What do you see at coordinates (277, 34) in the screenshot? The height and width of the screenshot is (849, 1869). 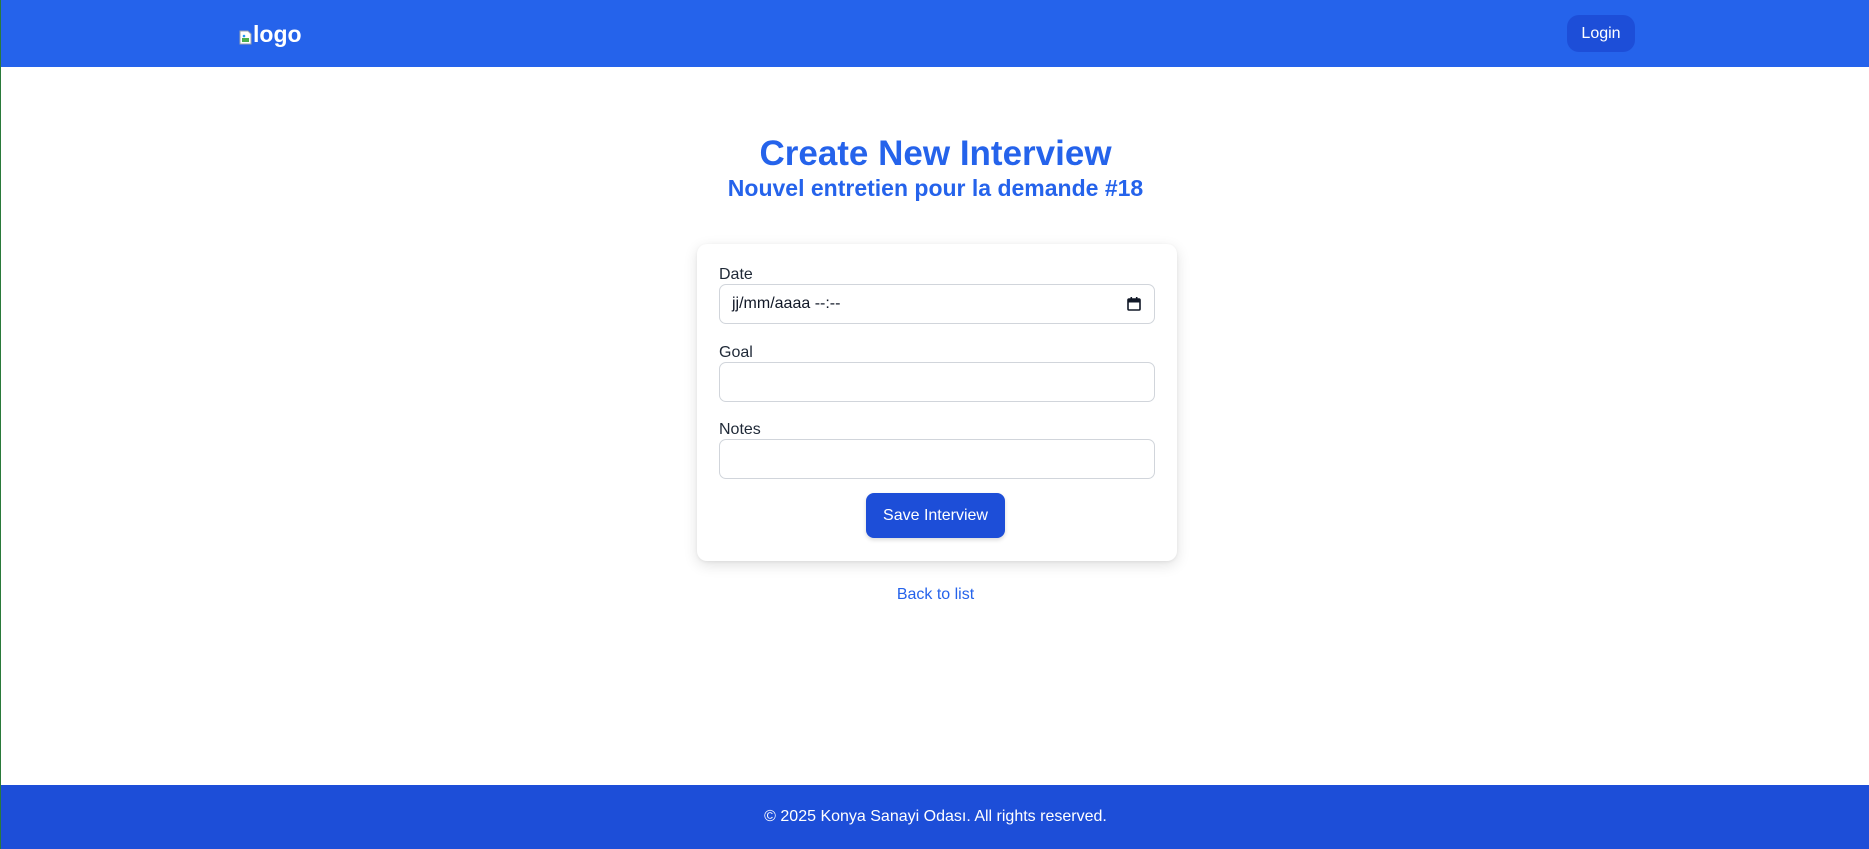 I see `logo-alt-text: logo` at bounding box center [277, 34].